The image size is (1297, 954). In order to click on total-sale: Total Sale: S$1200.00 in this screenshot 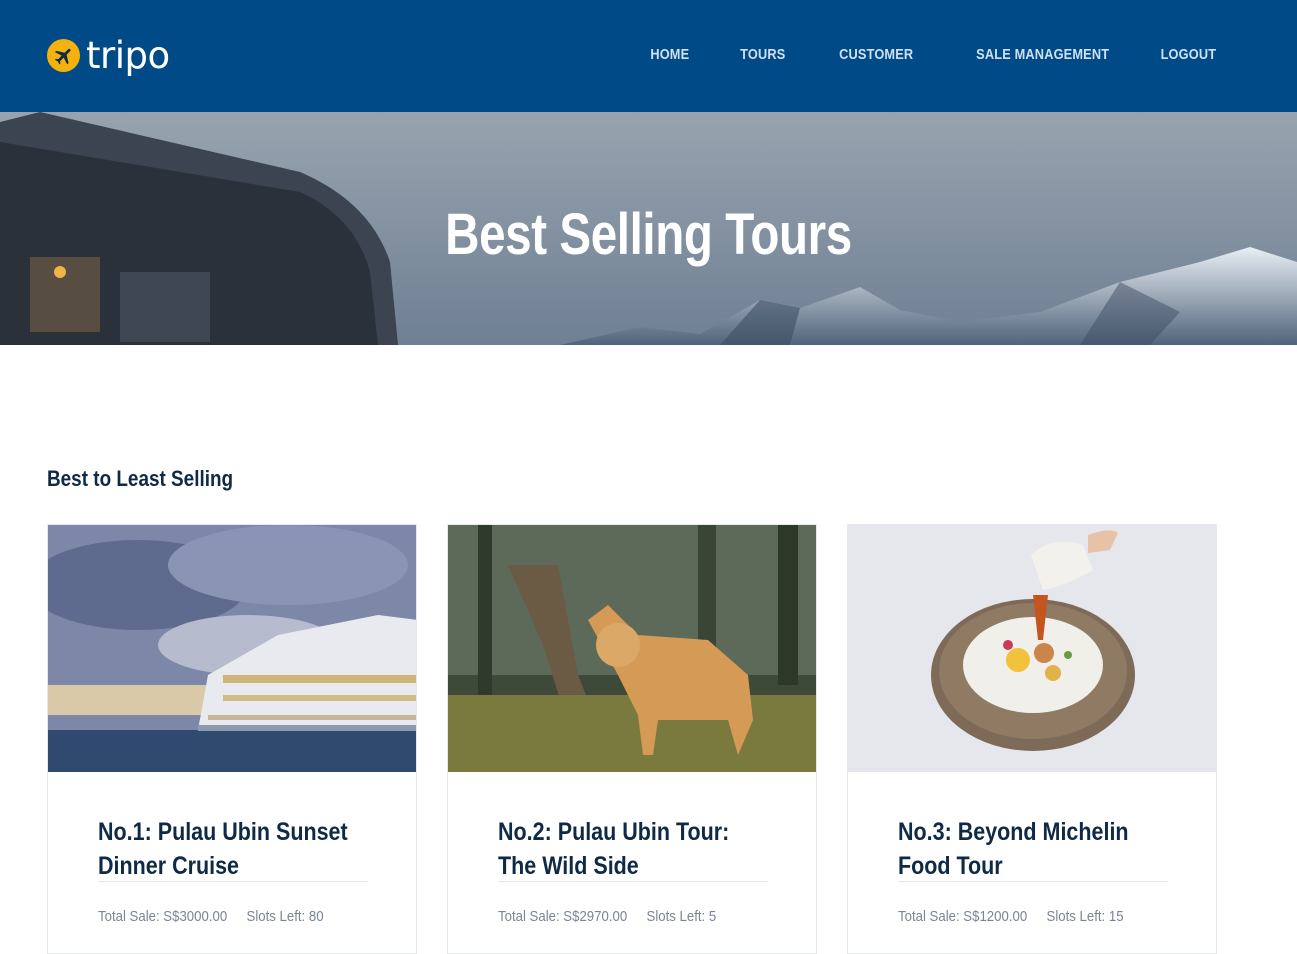, I will do `click(963, 916)`.